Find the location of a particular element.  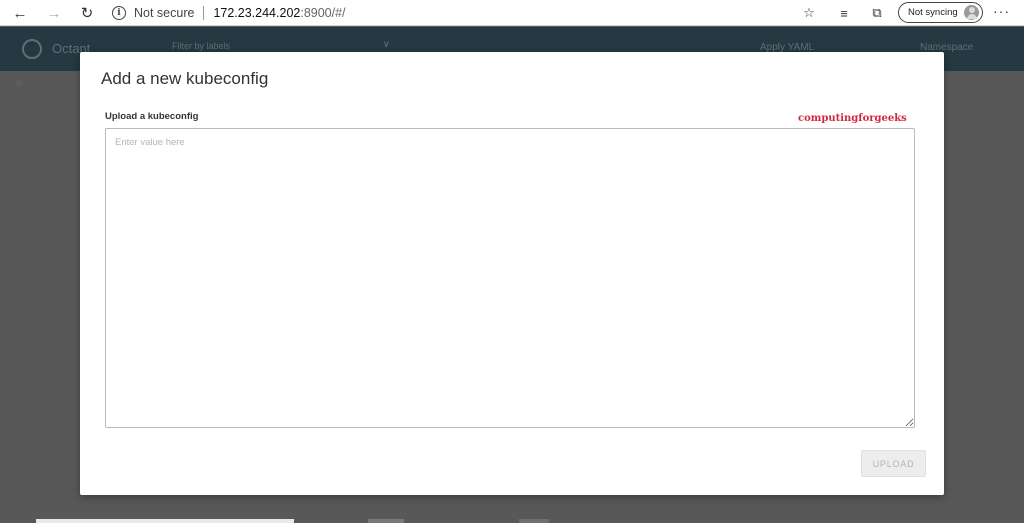

label-filter-placeholder: Filter by labels is located at coordinates (201, 46).